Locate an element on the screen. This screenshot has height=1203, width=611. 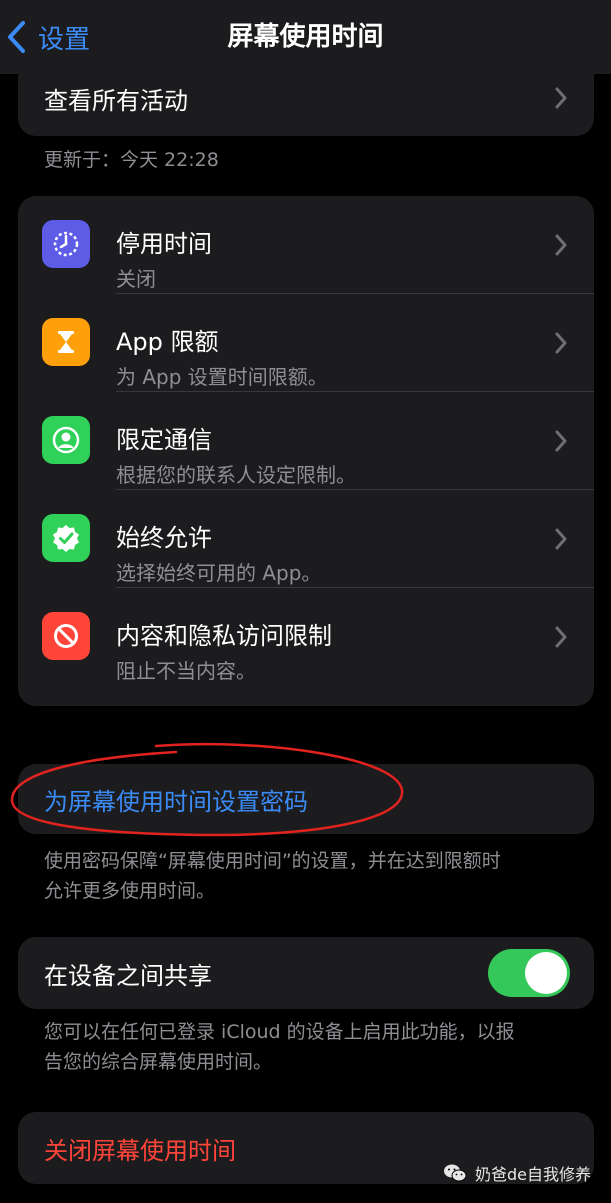
list-item-subtitle: 关闭 is located at coordinates (136, 279).